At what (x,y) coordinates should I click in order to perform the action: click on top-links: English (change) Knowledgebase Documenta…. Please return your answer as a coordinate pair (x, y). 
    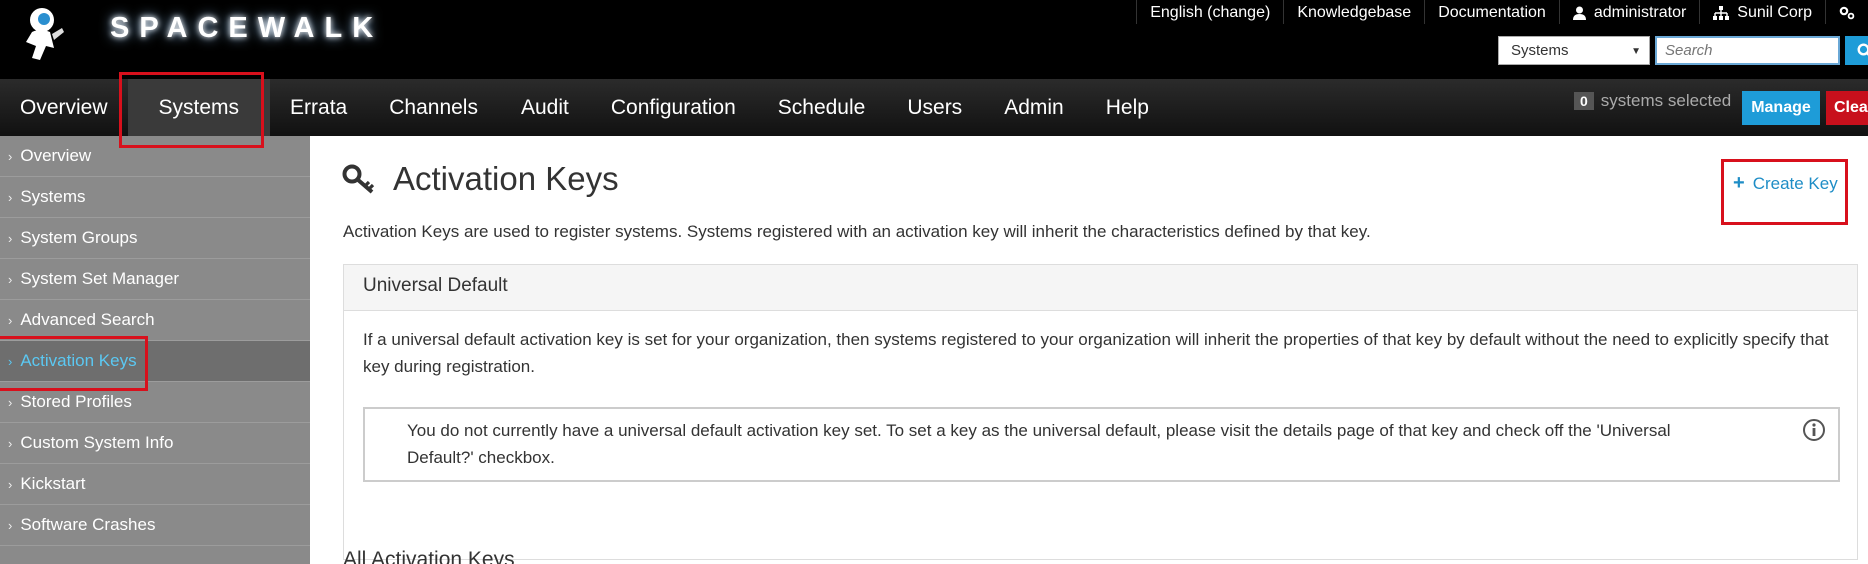
    Looking at the image, I should click on (1502, 12).